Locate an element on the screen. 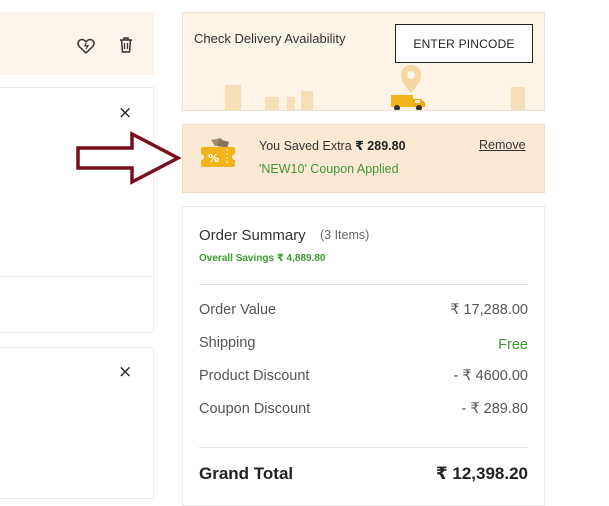  product-discount-label: Product Discount is located at coordinates (254, 376).